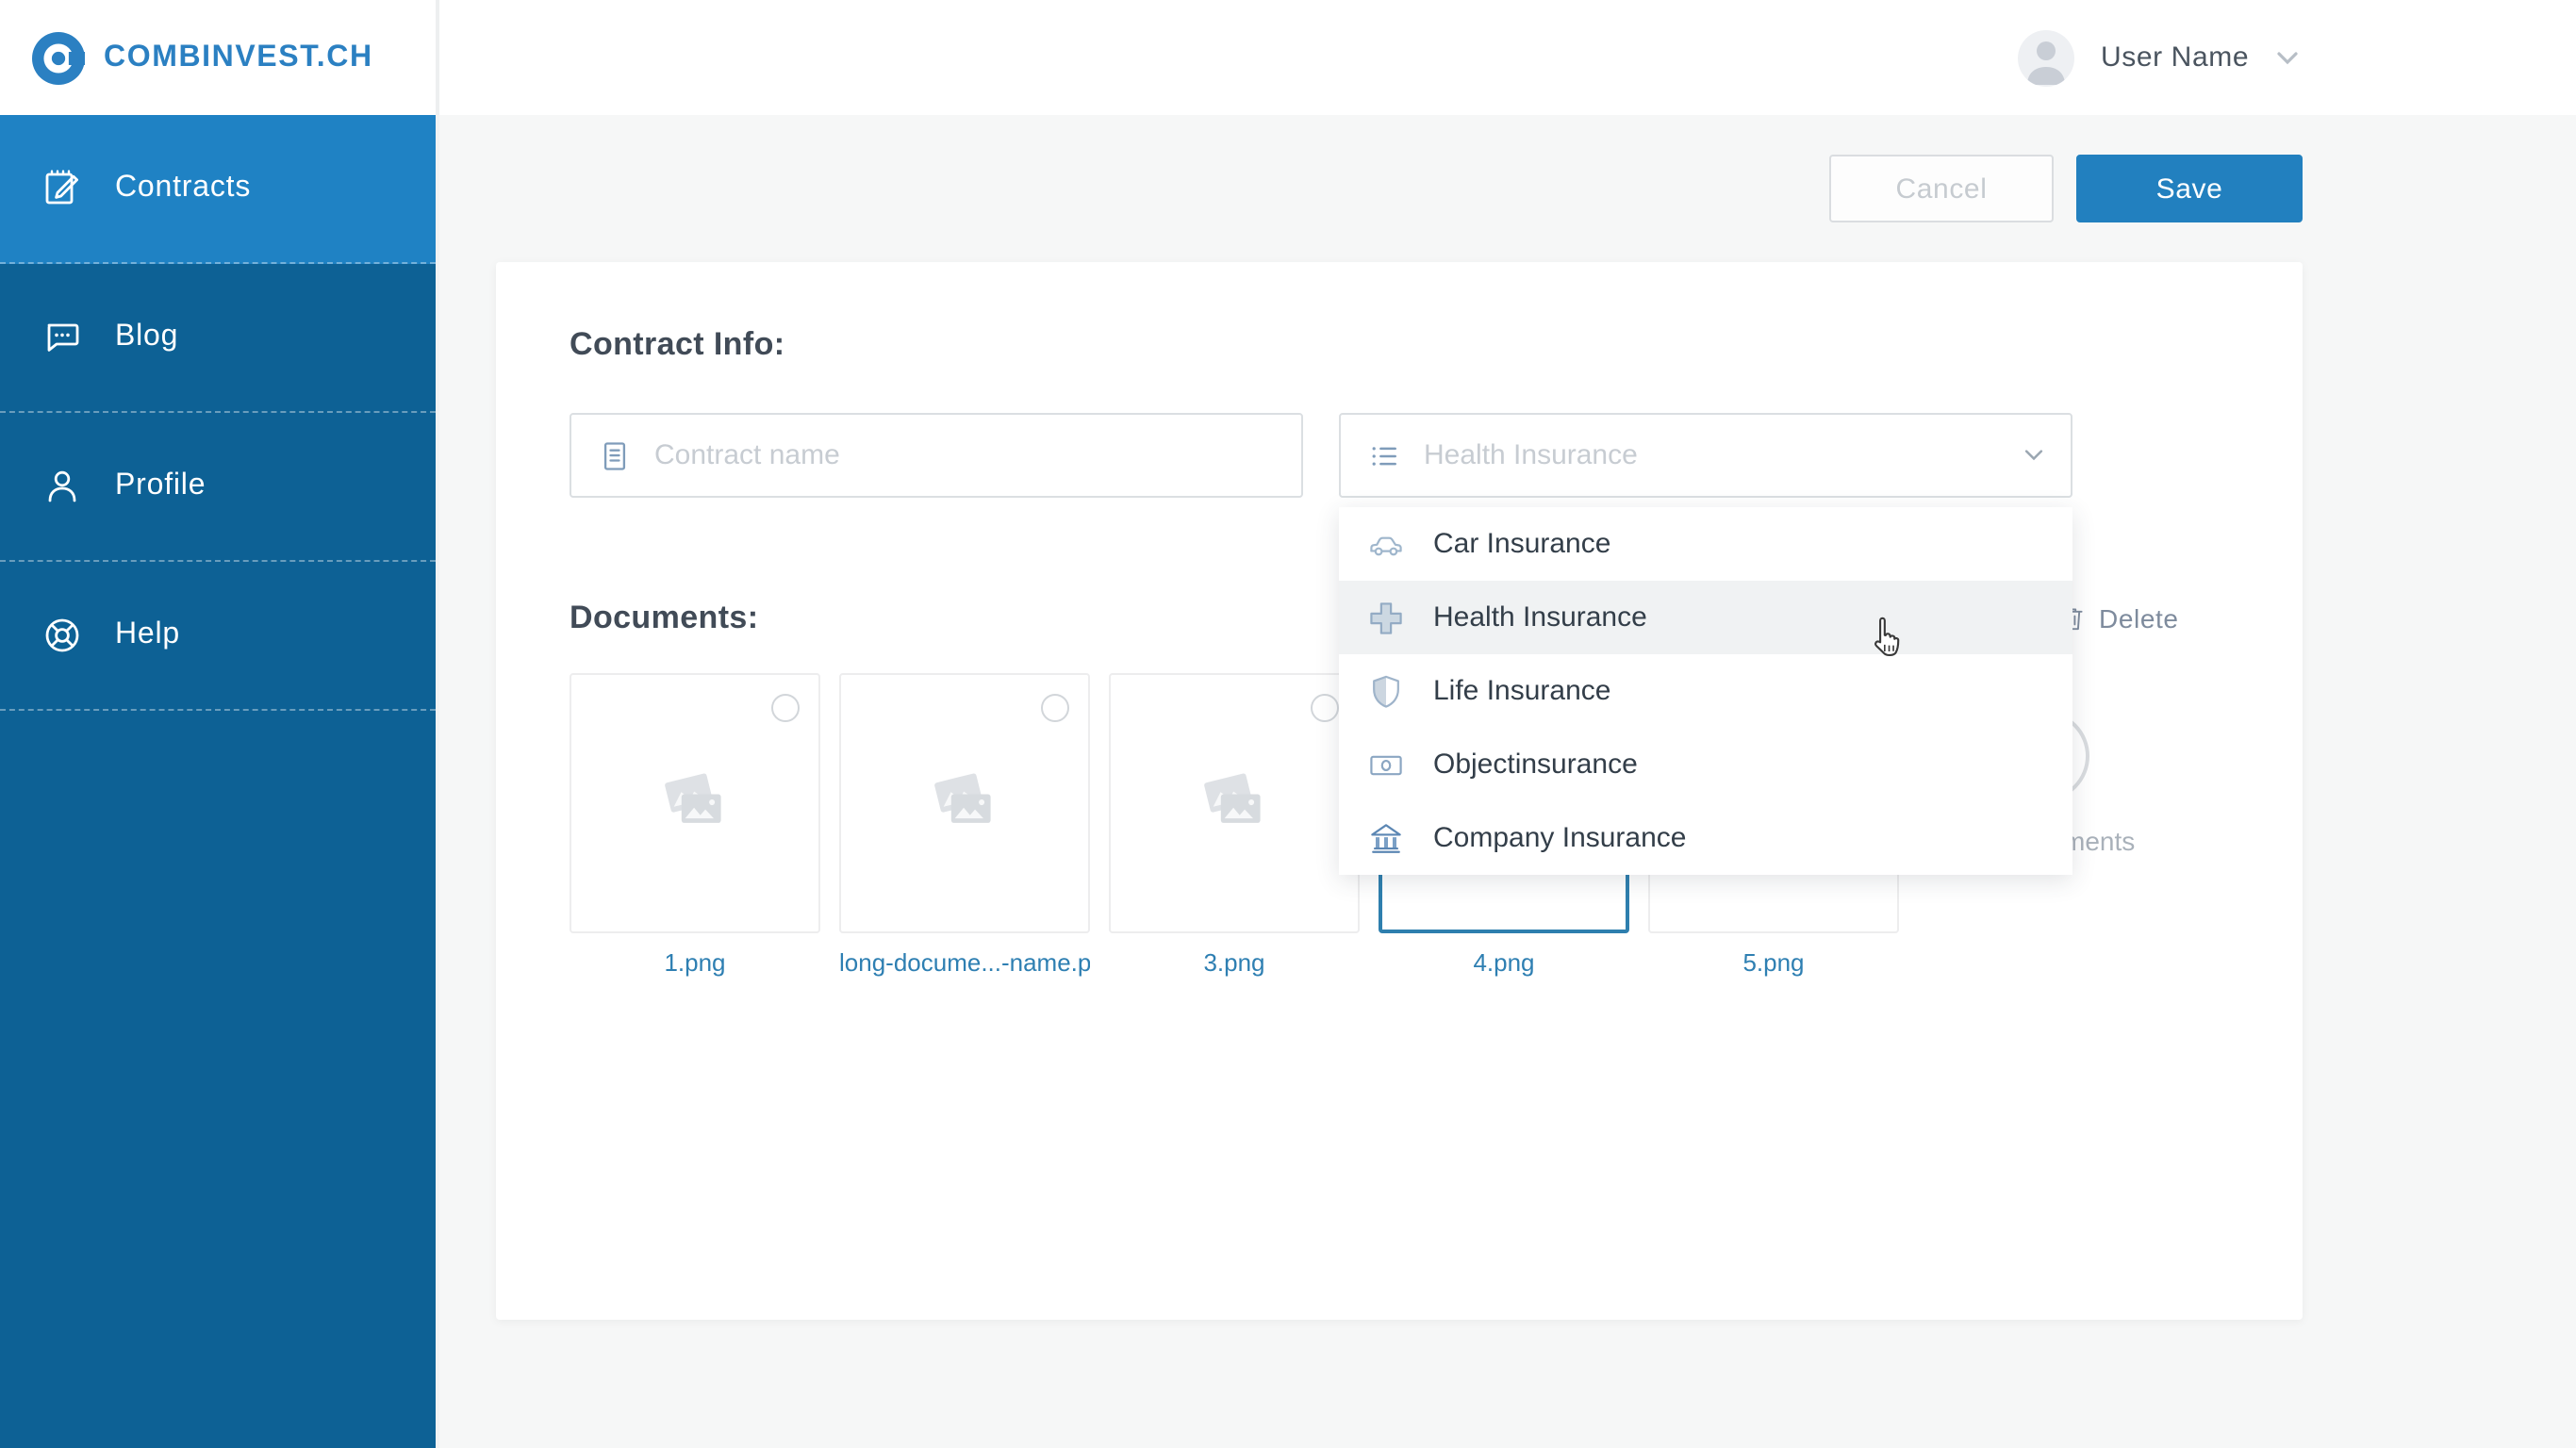 Image resolution: width=2576 pixels, height=1448 pixels. I want to click on banknote-icon, so click(1386, 764).